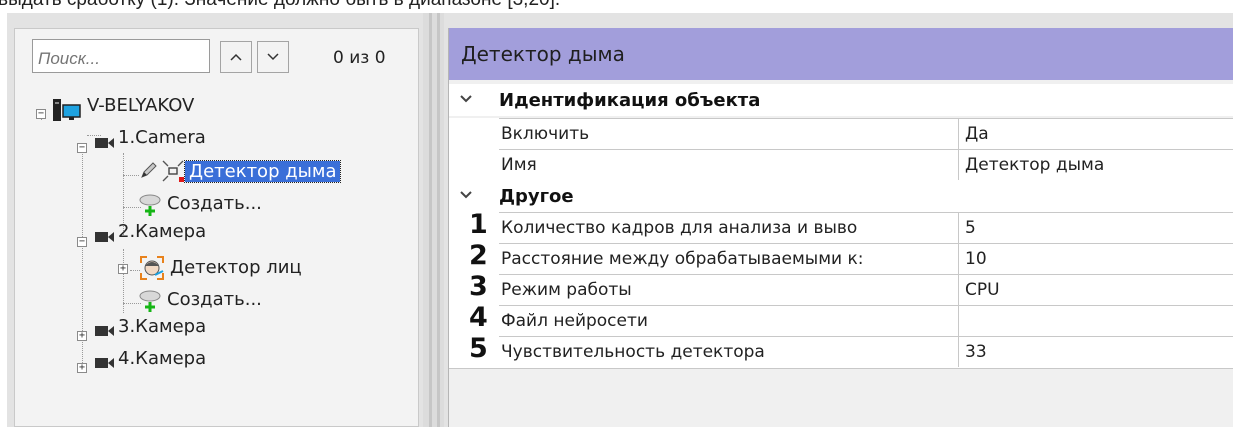 The height and width of the screenshot is (427, 1233). Describe the element at coordinates (121, 56) in the screenshot. I see `search-input` at that location.